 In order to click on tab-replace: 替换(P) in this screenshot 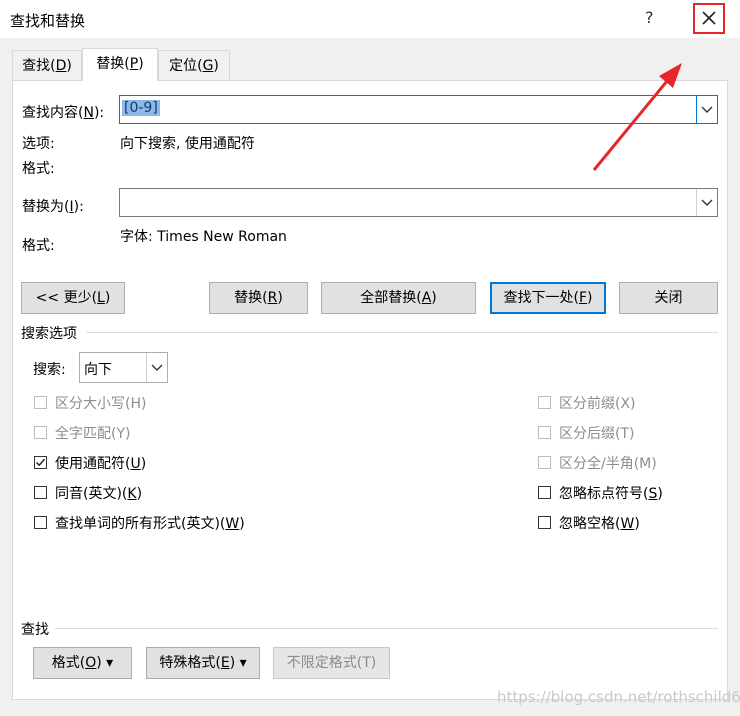, I will do `click(120, 64)`.